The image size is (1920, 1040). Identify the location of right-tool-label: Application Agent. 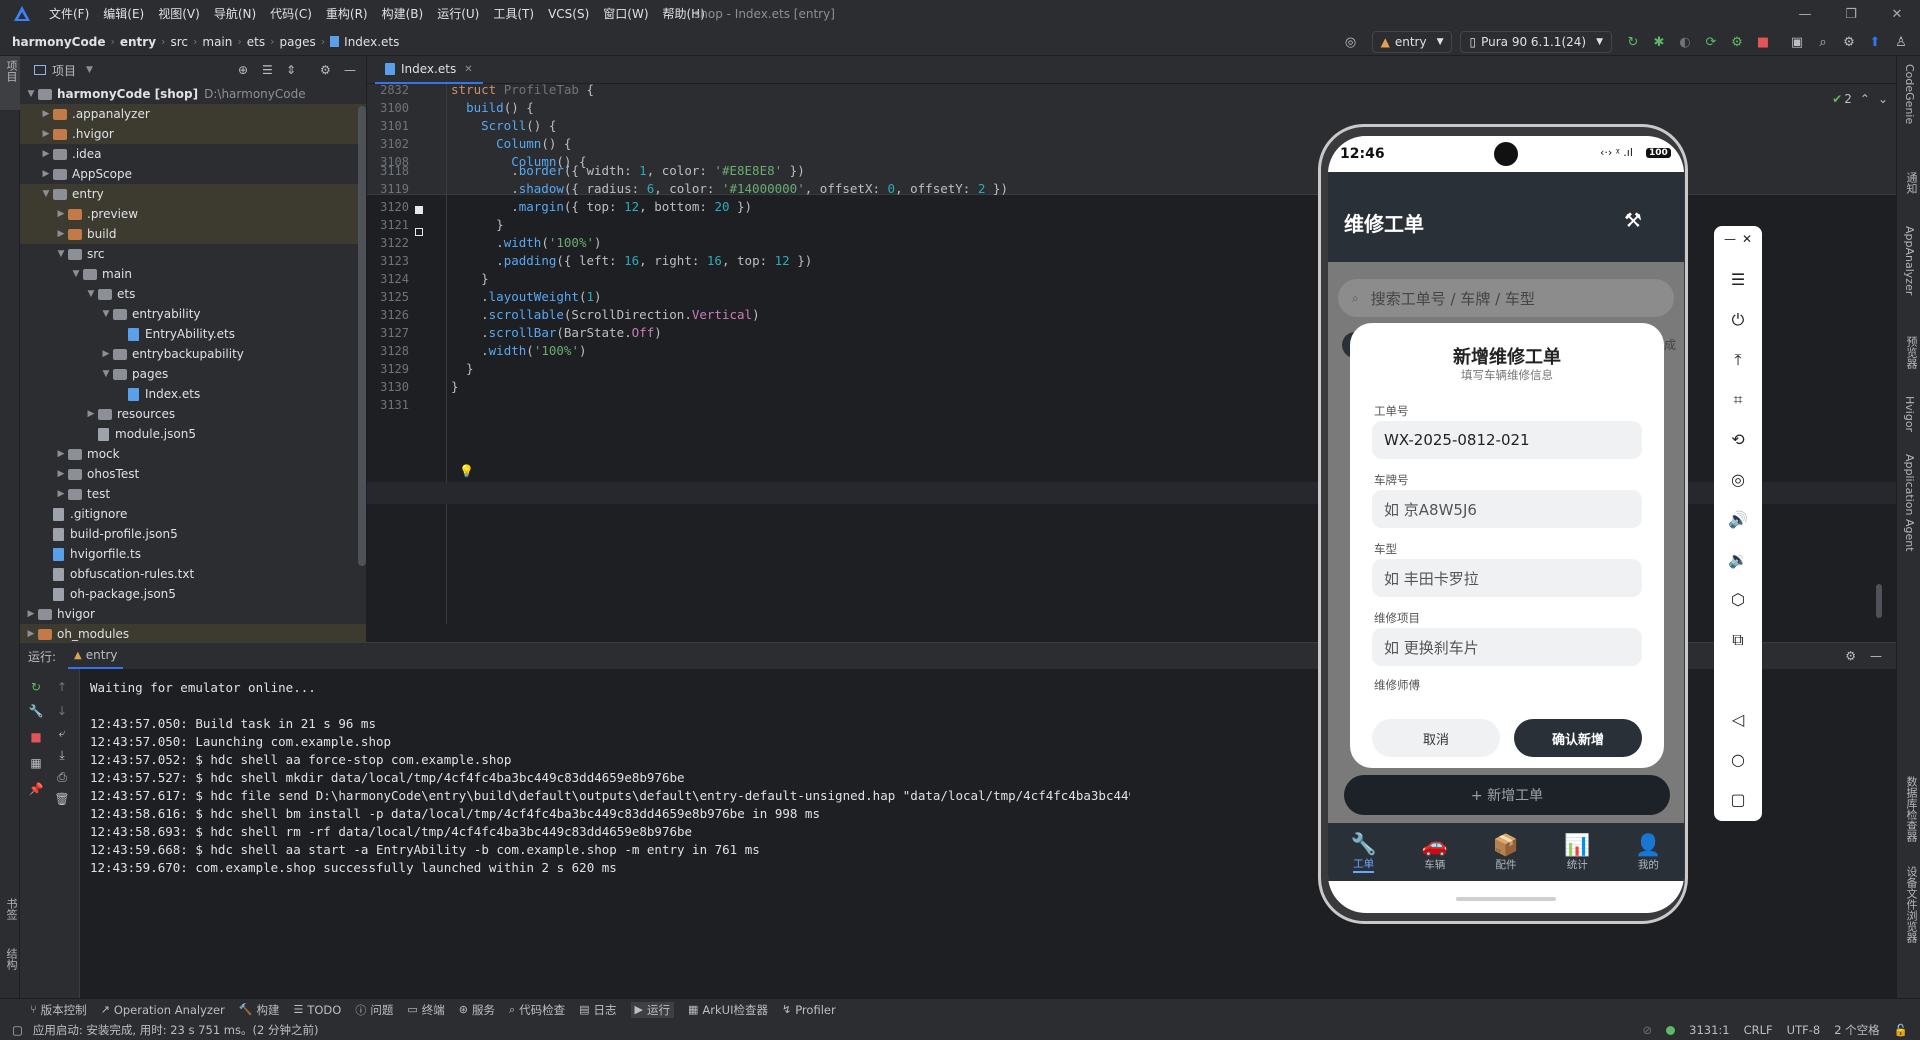
(1909, 503).